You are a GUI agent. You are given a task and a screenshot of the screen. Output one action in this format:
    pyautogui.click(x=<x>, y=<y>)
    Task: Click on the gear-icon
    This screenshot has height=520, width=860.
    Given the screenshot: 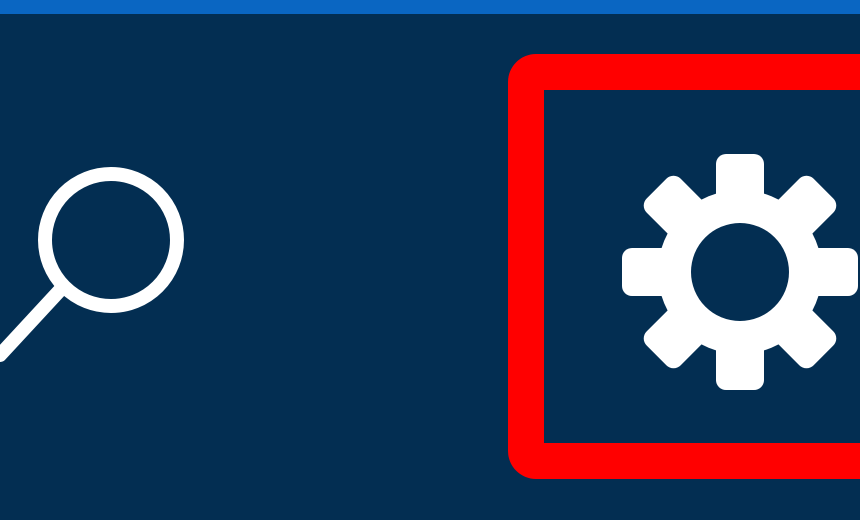 What is the action you would take?
    pyautogui.click(x=740, y=272)
    